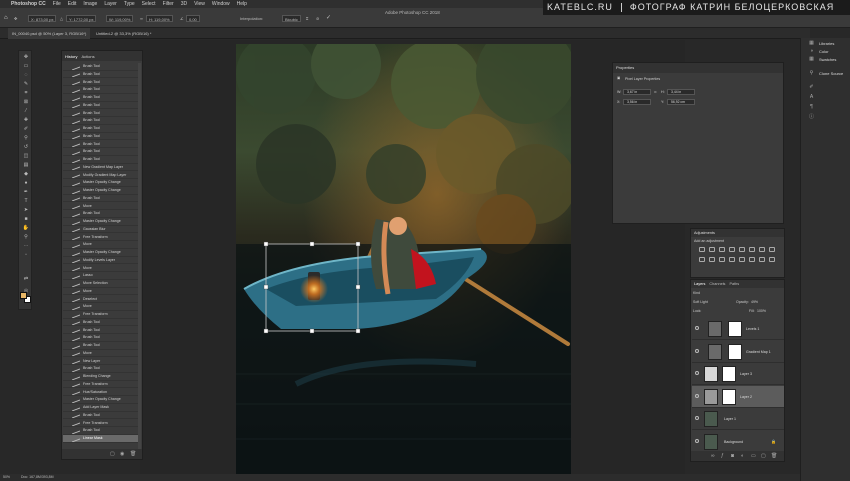 The height and width of the screenshot is (481, 850). What do you see at coordinates (26, 255) in the screenshot?
I see `edit-toolbar-icon: ▫` at bounding box center [26, 255].